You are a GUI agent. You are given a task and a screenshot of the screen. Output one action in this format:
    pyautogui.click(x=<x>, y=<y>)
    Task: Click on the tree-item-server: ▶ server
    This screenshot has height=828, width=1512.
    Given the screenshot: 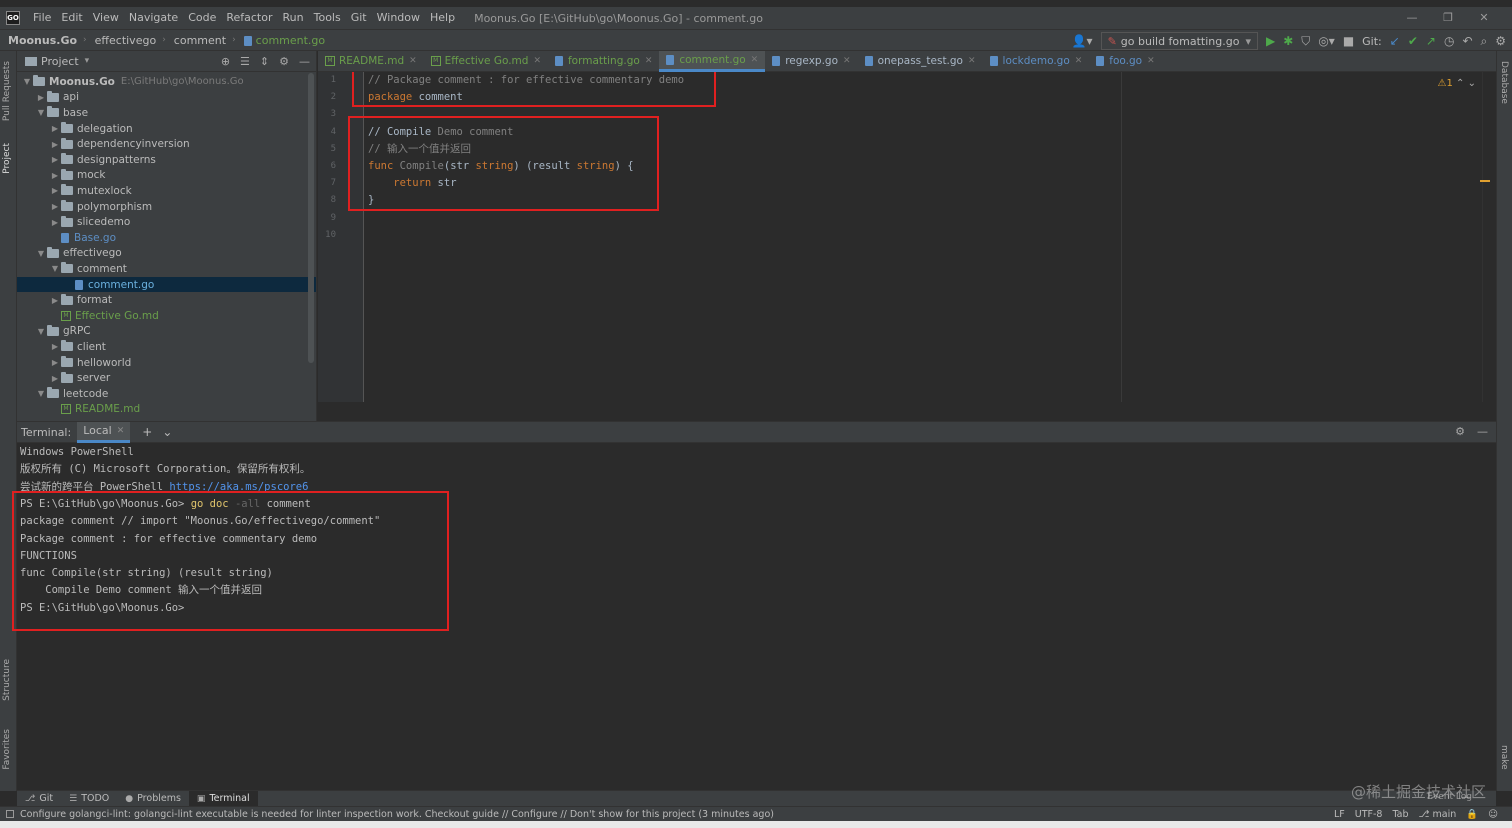 What is the action you would take?
    pyautogui.click(x=166, y=378)
    